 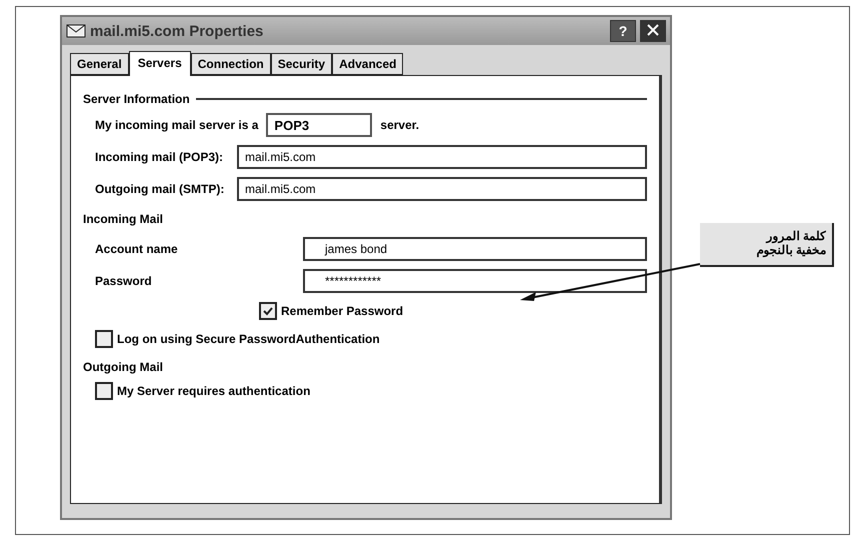 What do you see at coordinates (137, 249) in the screenshot?
I see `field-label: Account name` at bounding box center [137, 249].